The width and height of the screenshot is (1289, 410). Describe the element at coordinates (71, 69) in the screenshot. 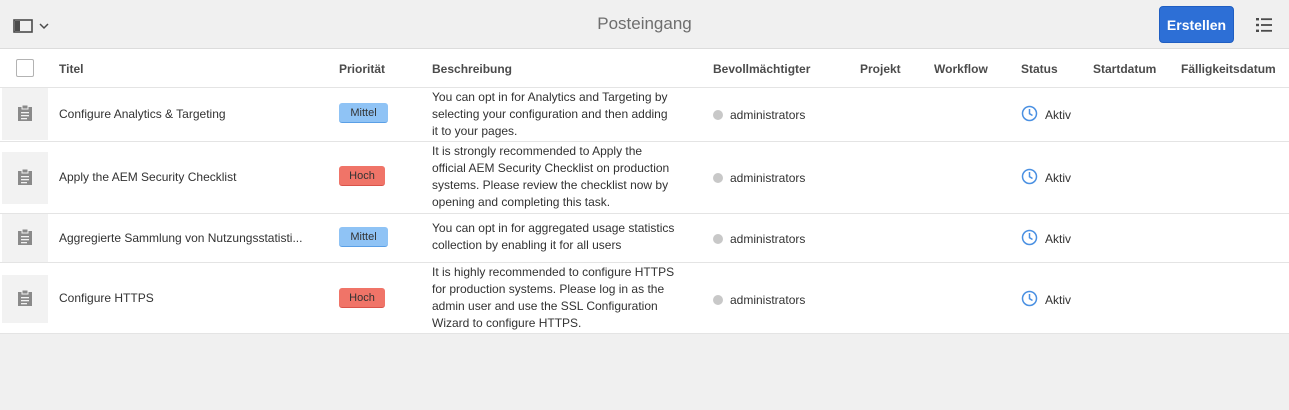

I see `column-header-title: Titel` at that location.